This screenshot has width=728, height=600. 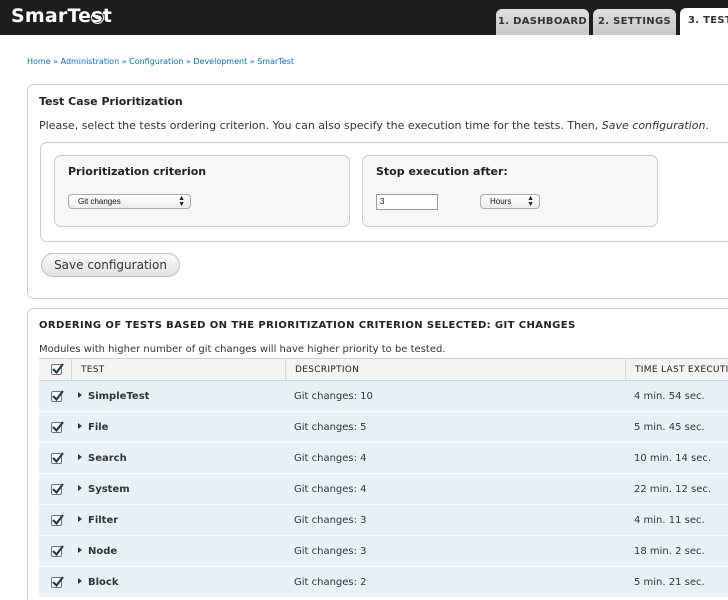 What do you see at coordinates (704, 21) in the screenshot?
I see `tab-test: 3. TEST` at bounding box center [704, 21].